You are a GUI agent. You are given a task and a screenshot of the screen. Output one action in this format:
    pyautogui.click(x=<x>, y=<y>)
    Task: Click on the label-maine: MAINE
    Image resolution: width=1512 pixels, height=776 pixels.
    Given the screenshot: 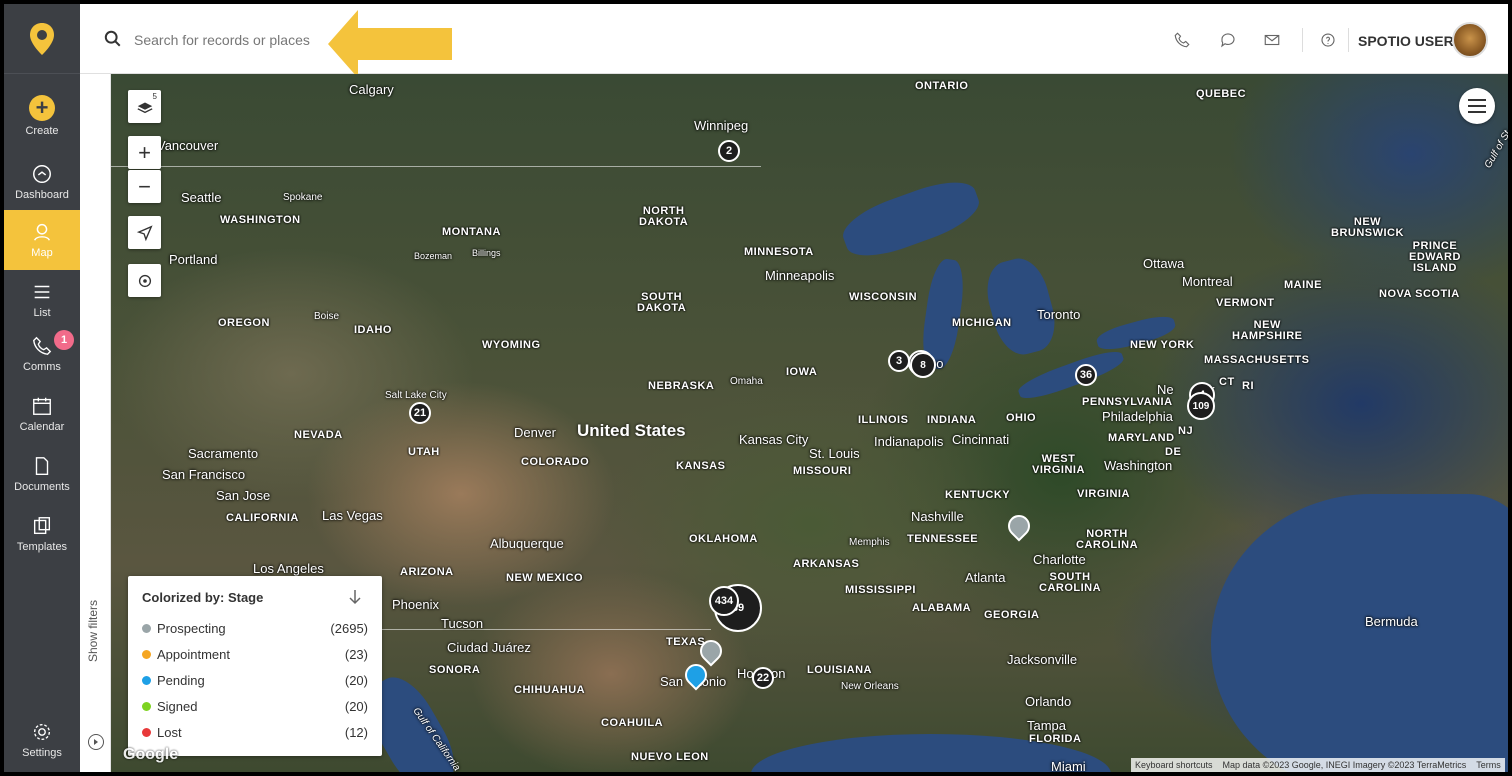 What is the action you would take?
    pyautogui.click(x=1303, y=285)
    